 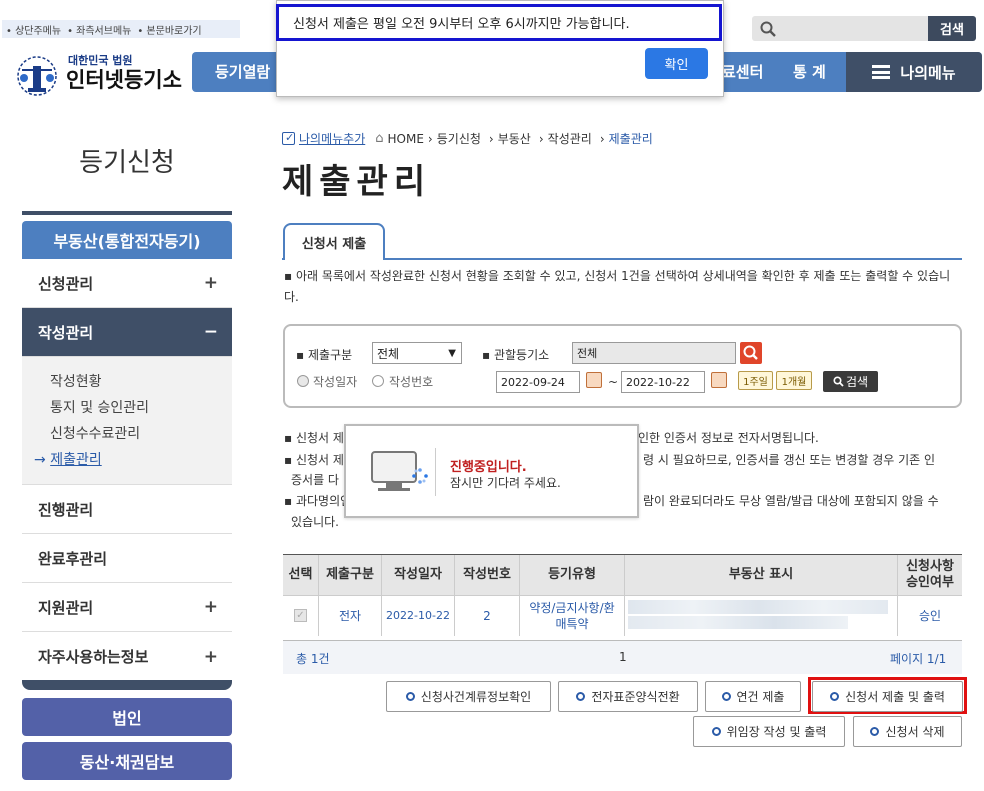 I want to click on court-search-button, so click(x=751, y=353).